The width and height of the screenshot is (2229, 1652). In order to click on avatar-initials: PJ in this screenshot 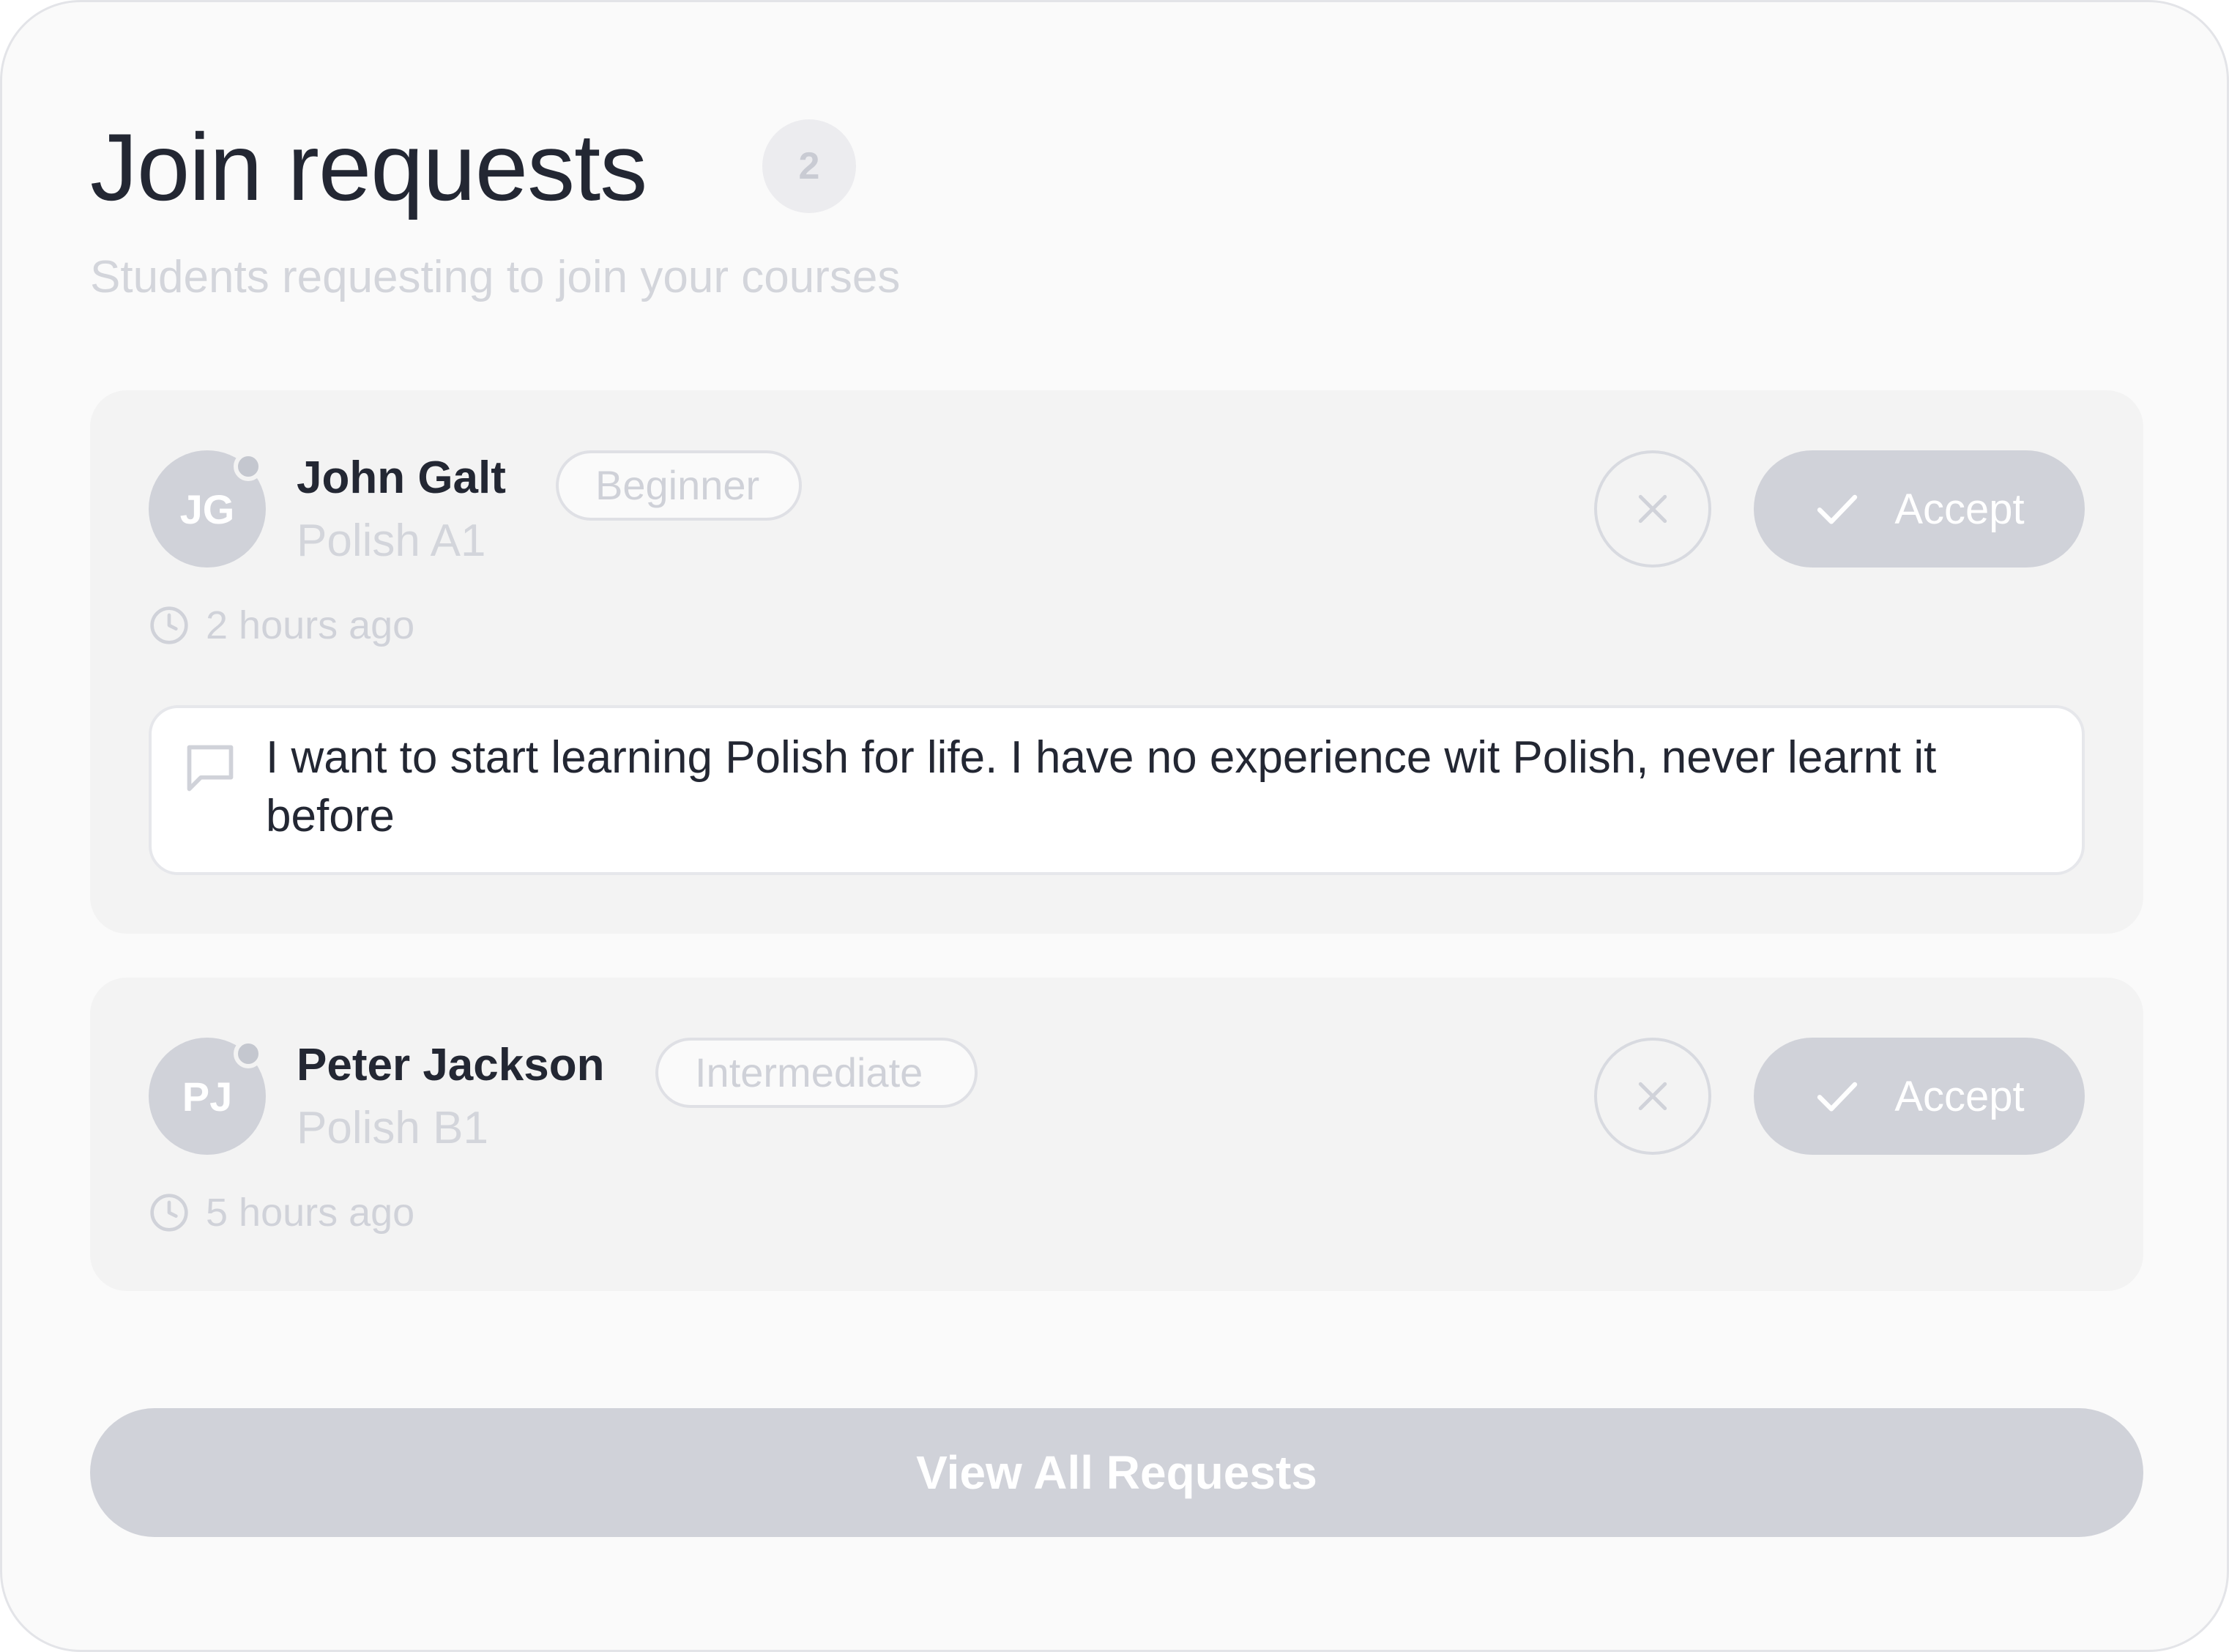, I will do `click(208, 1096)`.